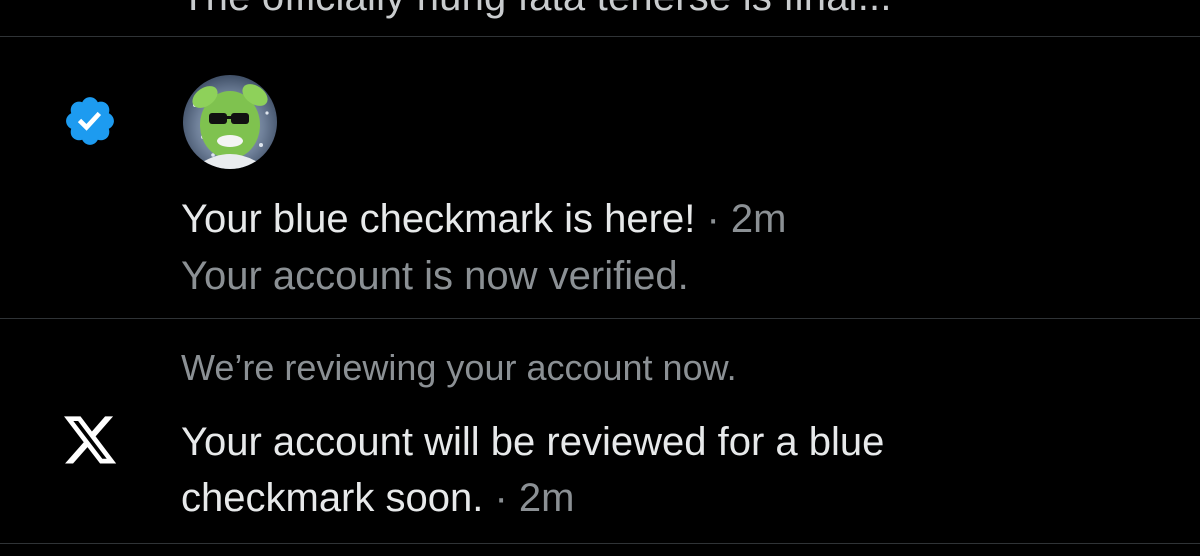 The height and width of the screenshot is (556, 1200). What do you see at coordinates (90, 121) in the screenshot?
I see `verified-badge-icon` at bounding box center [90, 121].